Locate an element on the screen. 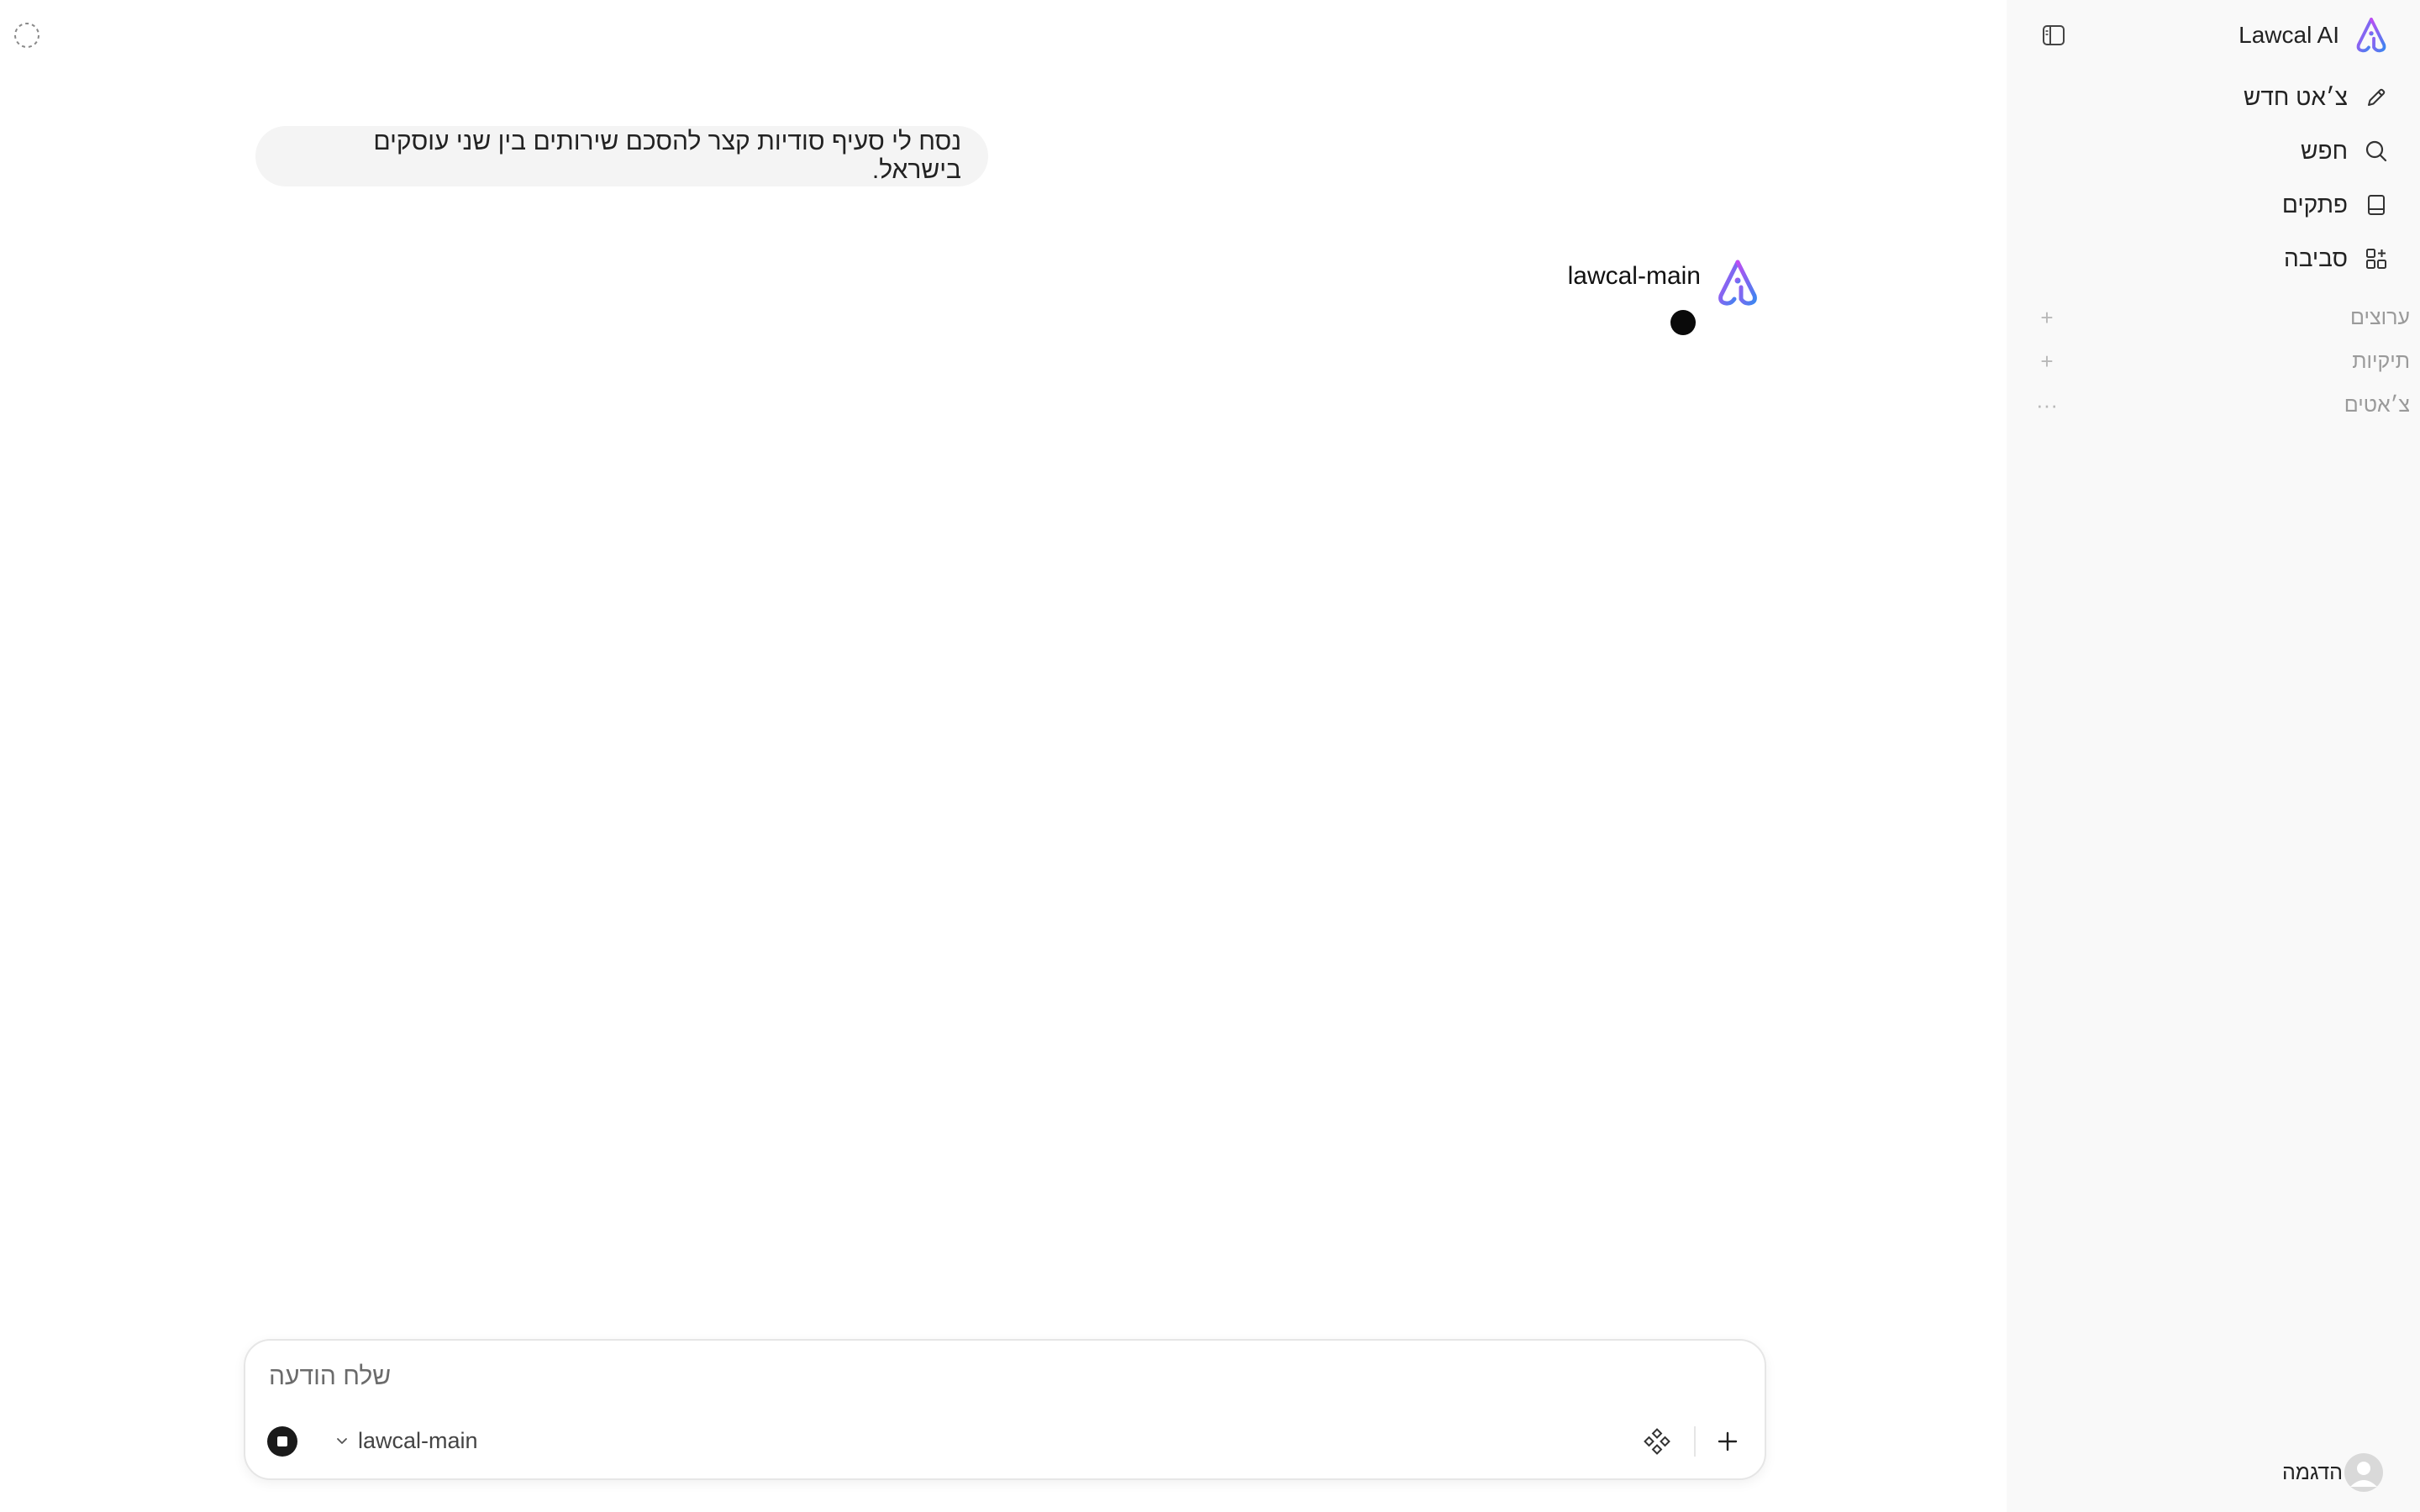 The width and height of the screenshot is (2420, 1512). brand: Lawcal AI is located at coordinates (2313, 35).